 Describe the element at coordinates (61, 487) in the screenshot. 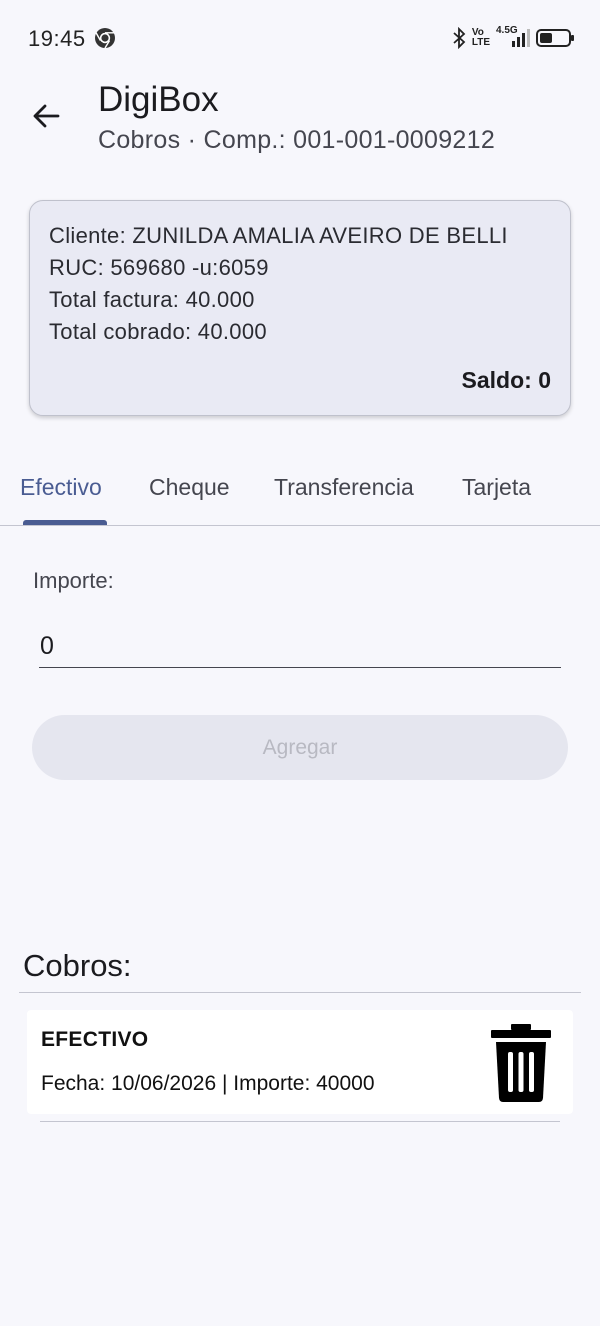

I see `tab-efectivo: Efectivo` at that location.